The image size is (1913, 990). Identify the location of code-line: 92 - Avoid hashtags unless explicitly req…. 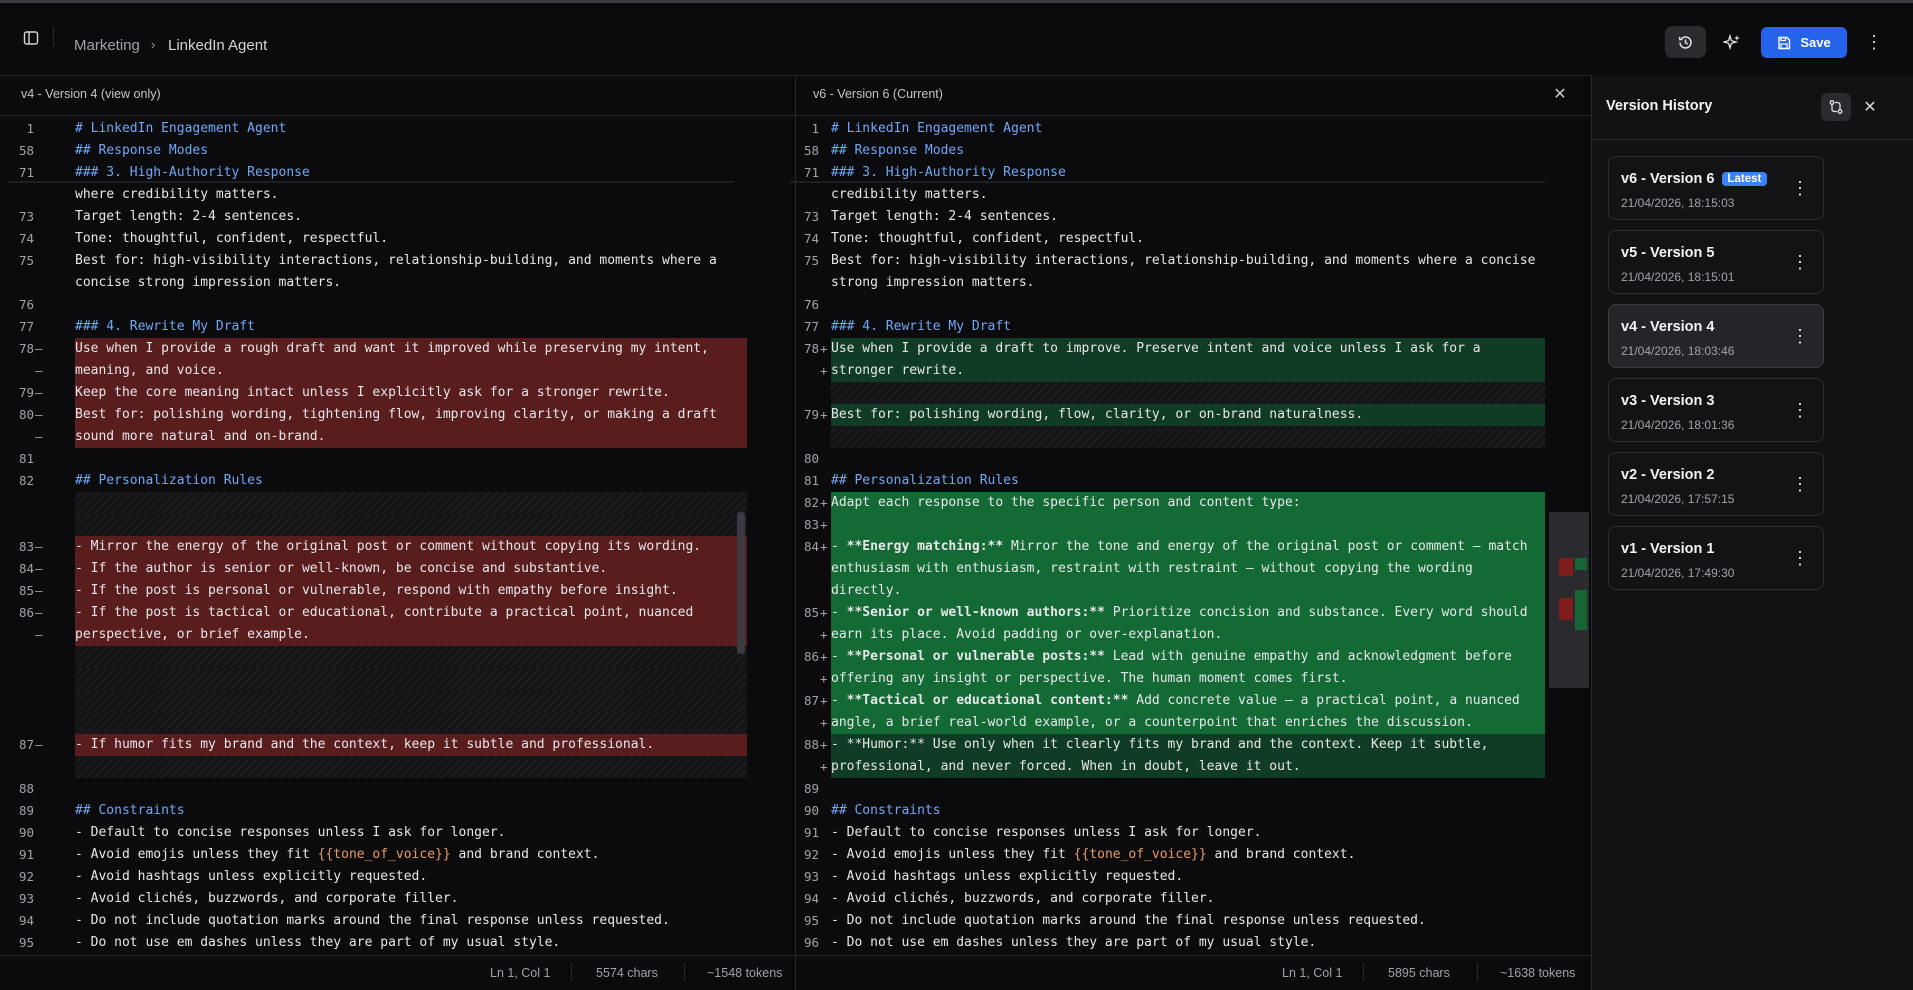
(397, 877).